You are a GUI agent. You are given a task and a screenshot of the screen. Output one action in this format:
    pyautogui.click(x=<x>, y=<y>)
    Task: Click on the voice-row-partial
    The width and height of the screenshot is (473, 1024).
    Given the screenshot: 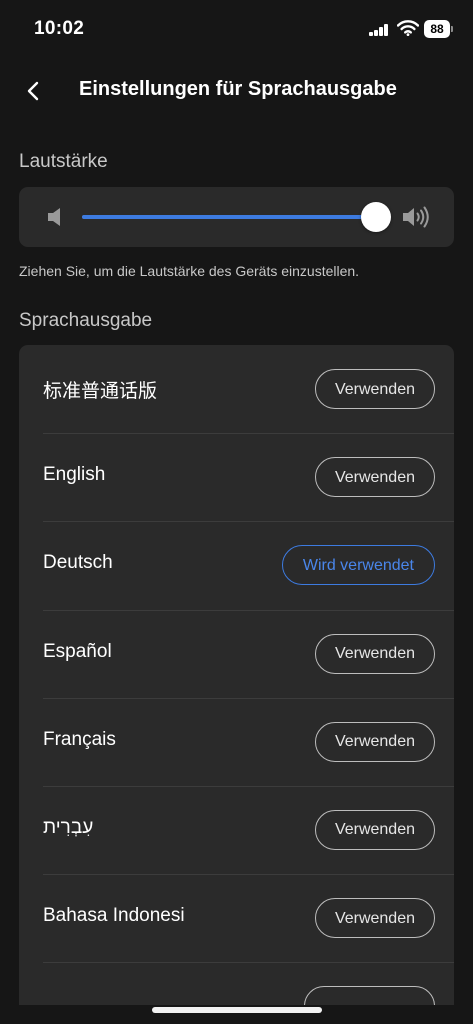 What is the action you would take?
    pyautogui.click(x=236, y=983)
    